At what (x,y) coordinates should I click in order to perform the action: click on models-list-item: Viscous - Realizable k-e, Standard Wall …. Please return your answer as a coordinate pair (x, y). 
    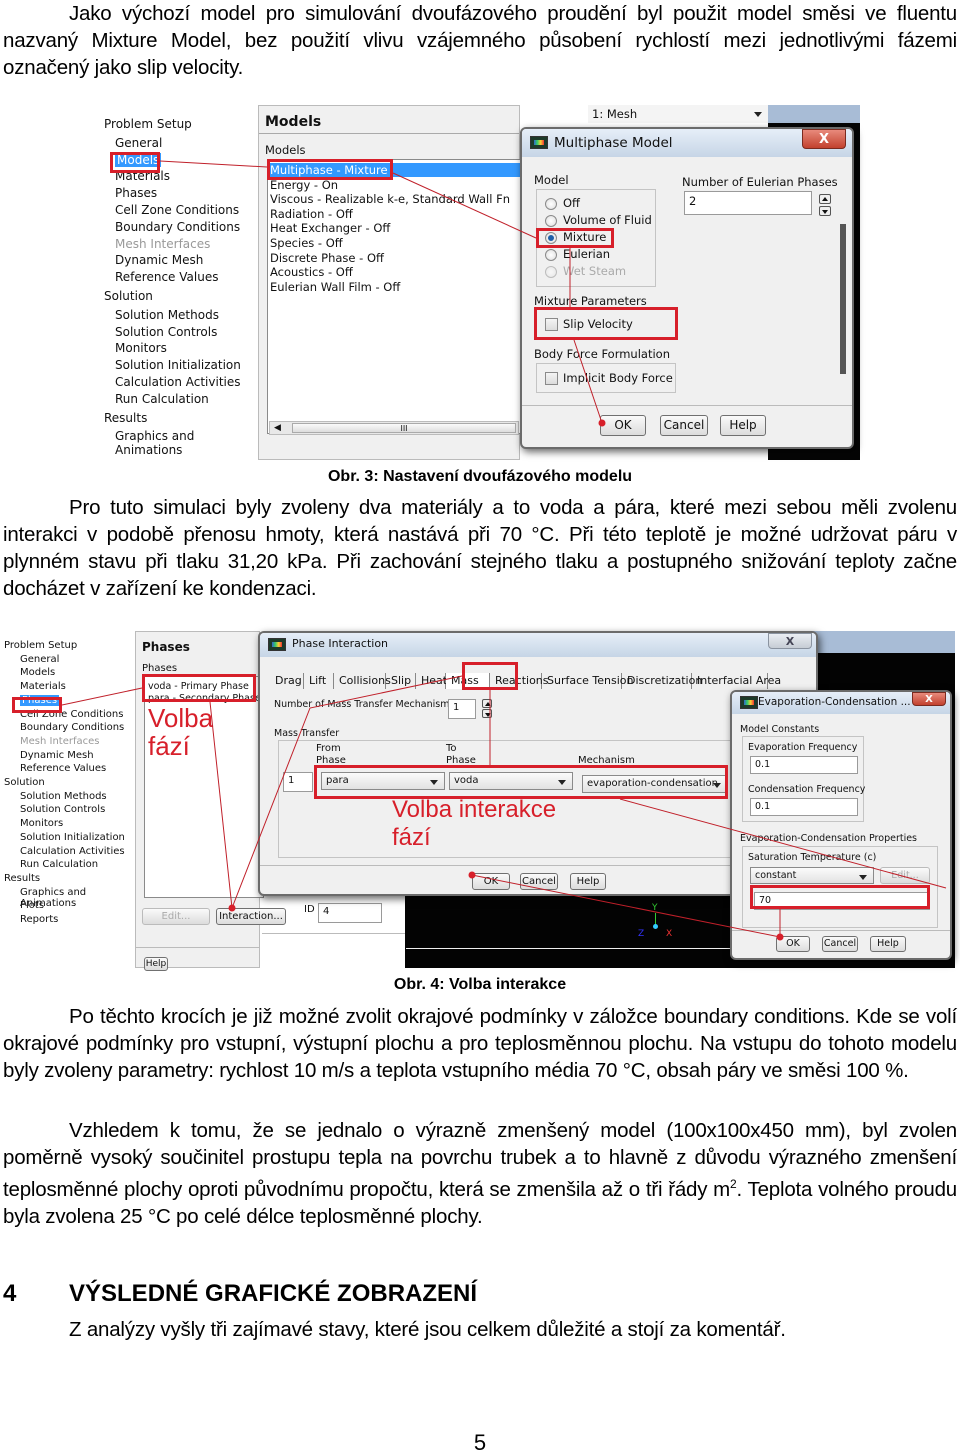
    Looking at the image, I should click on (396, 199).